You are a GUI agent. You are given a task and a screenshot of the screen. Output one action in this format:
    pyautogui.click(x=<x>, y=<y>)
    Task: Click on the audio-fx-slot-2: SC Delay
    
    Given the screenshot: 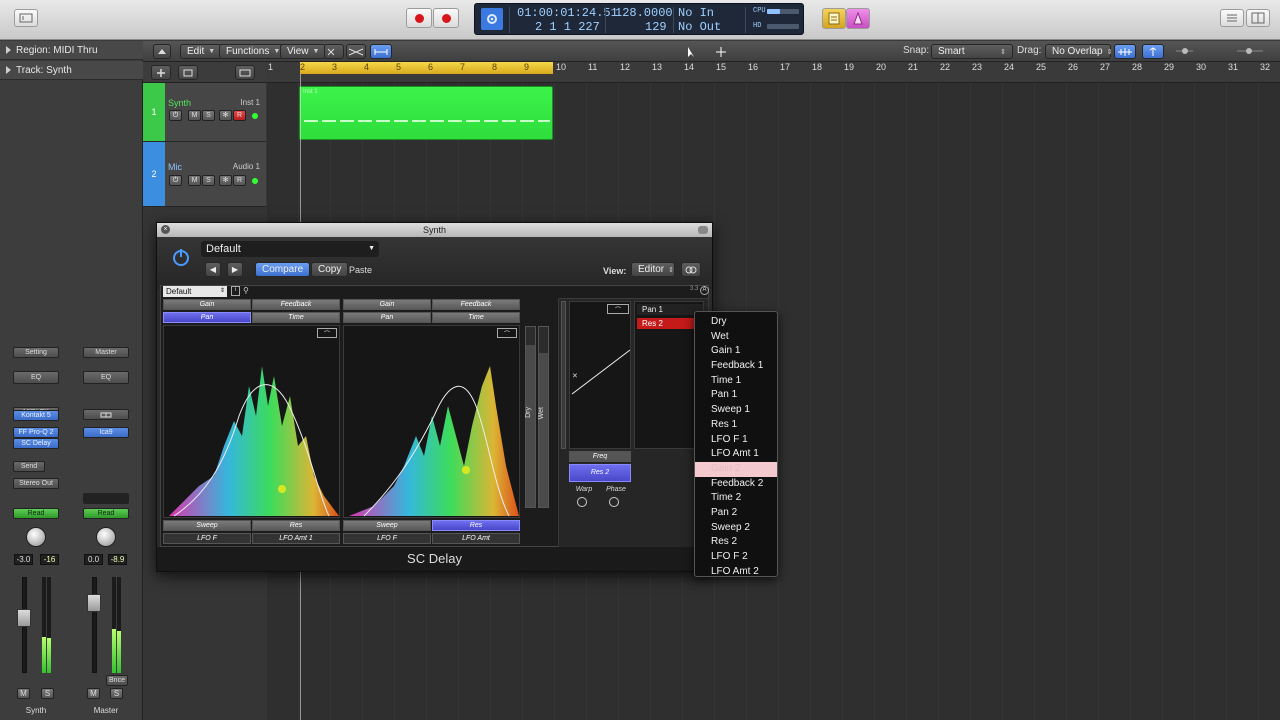 What is the action you would take?
    pyautogui.click(x=36, y=443)
    